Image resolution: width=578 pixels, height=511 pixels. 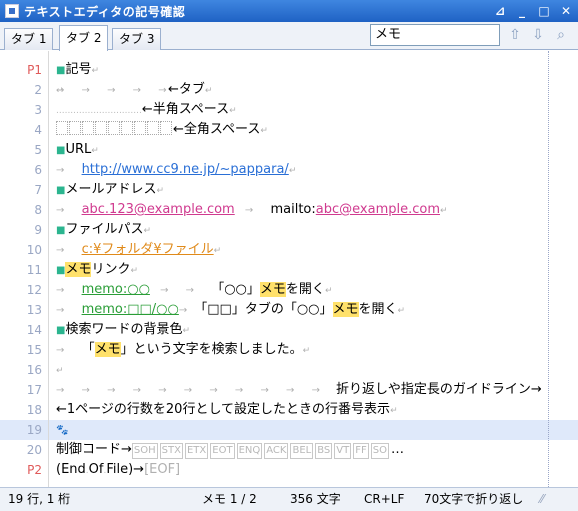 What do you see at coordinates (473, 499) in the screenshot?
I see `wrap-setting: 70文字で折り返し` at bounding box center [473, 499].